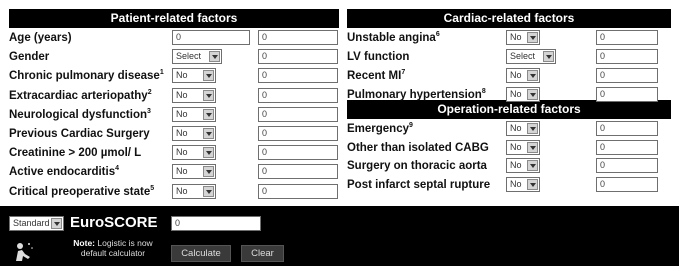  I want to click on patient-factor-select: Select, so click(197, 57).